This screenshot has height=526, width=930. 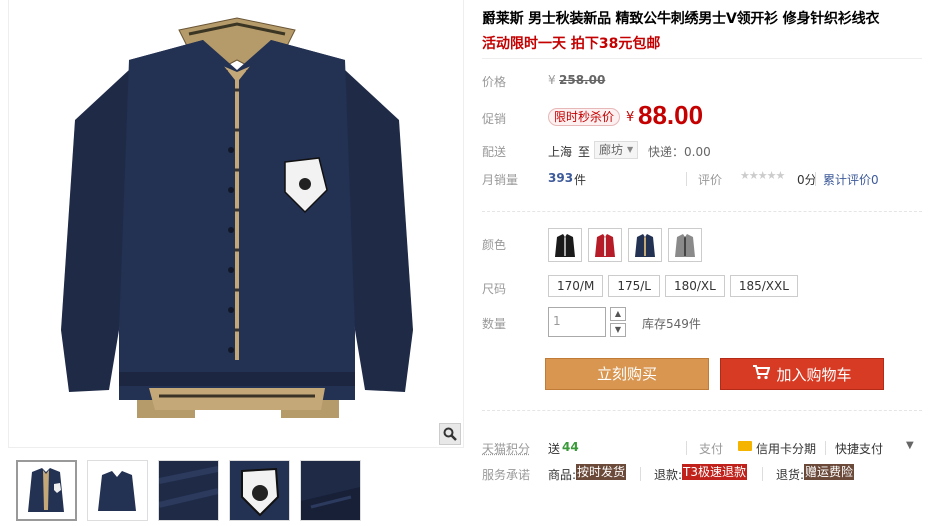 What do you see at coordinates (645, 245) in the screenshot?
I see `color-swatch-navy` at bounding box center [645, 245].